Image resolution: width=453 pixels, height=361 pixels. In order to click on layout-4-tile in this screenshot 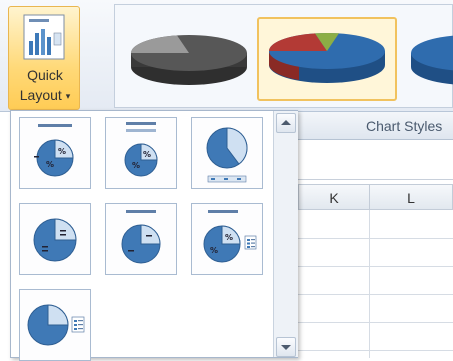, I will do `click(55, 239)`.